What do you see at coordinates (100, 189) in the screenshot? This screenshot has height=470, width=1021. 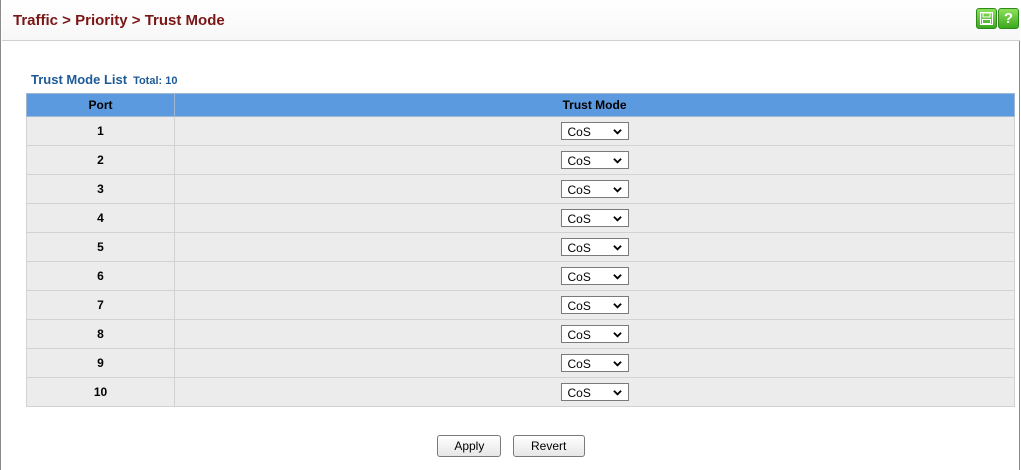 I see `port-cell: 3` at bounding box center [100, 189].